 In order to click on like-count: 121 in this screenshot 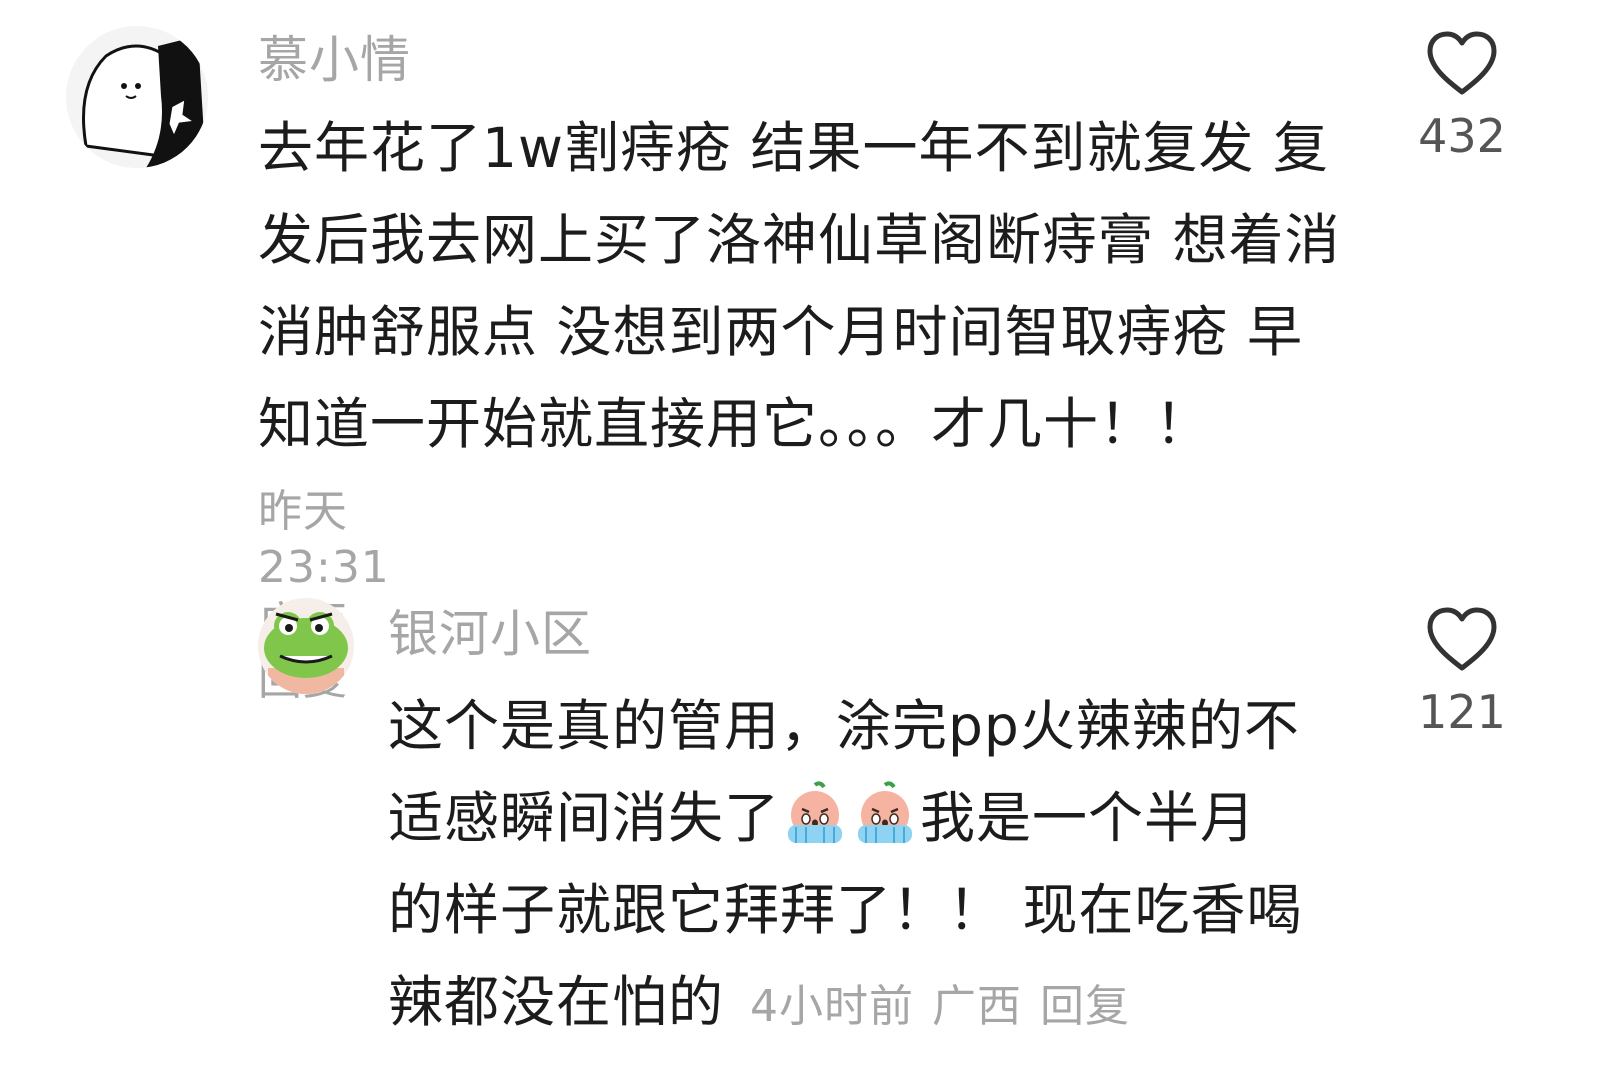, I will do `click(1462, 712)`.